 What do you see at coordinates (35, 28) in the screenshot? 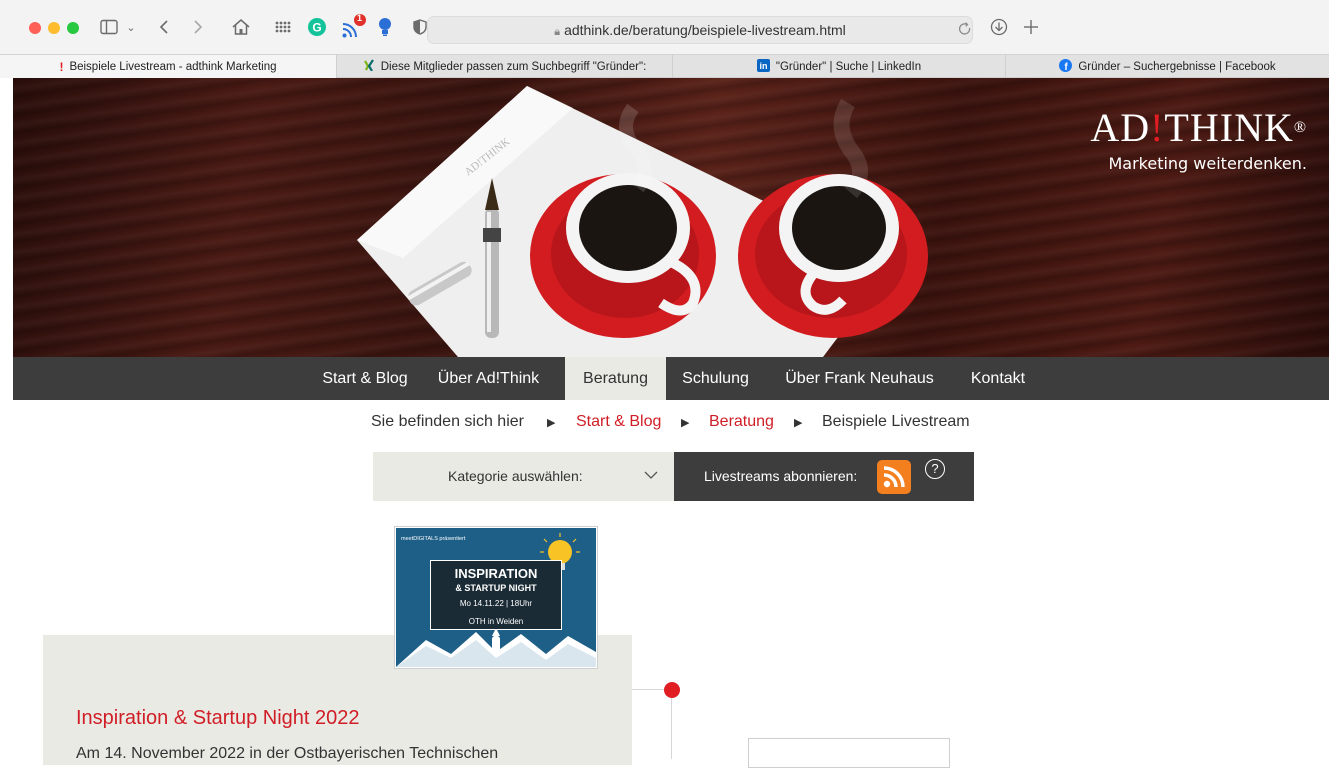
I see `close-window-button` at bounding box center [35, 28].